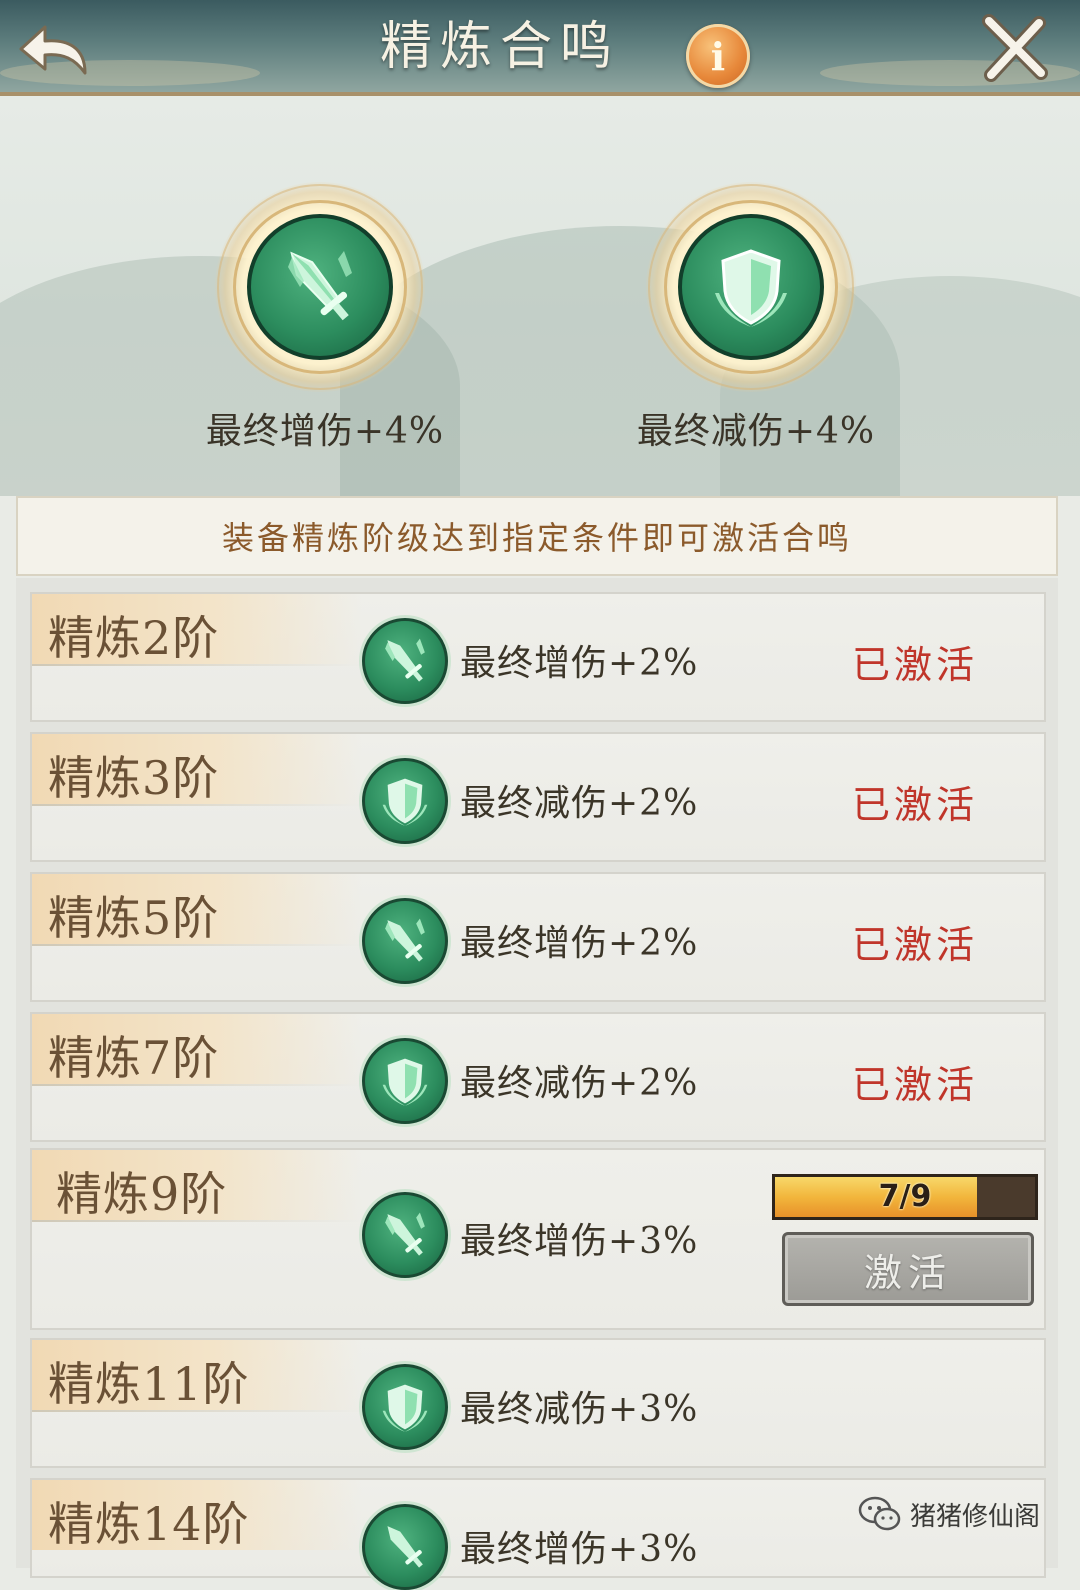 The height and width of the screenshot is (1590, 1080). I want to click on tier-row: 精炼7阶 最终减伤+2% 已激活, so click(538, 1077).